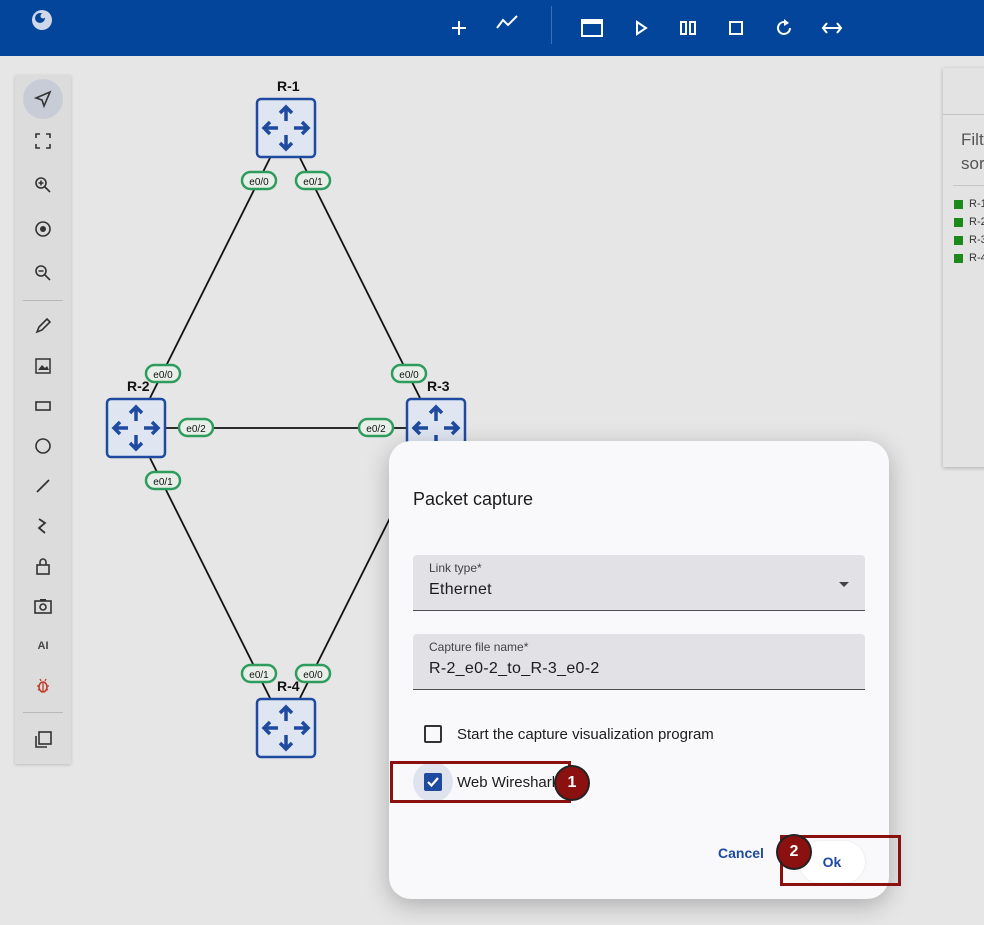 The height and width of the screenshot is (925, 984). I want to click on list-item-label: R-4, so click(976, 258).